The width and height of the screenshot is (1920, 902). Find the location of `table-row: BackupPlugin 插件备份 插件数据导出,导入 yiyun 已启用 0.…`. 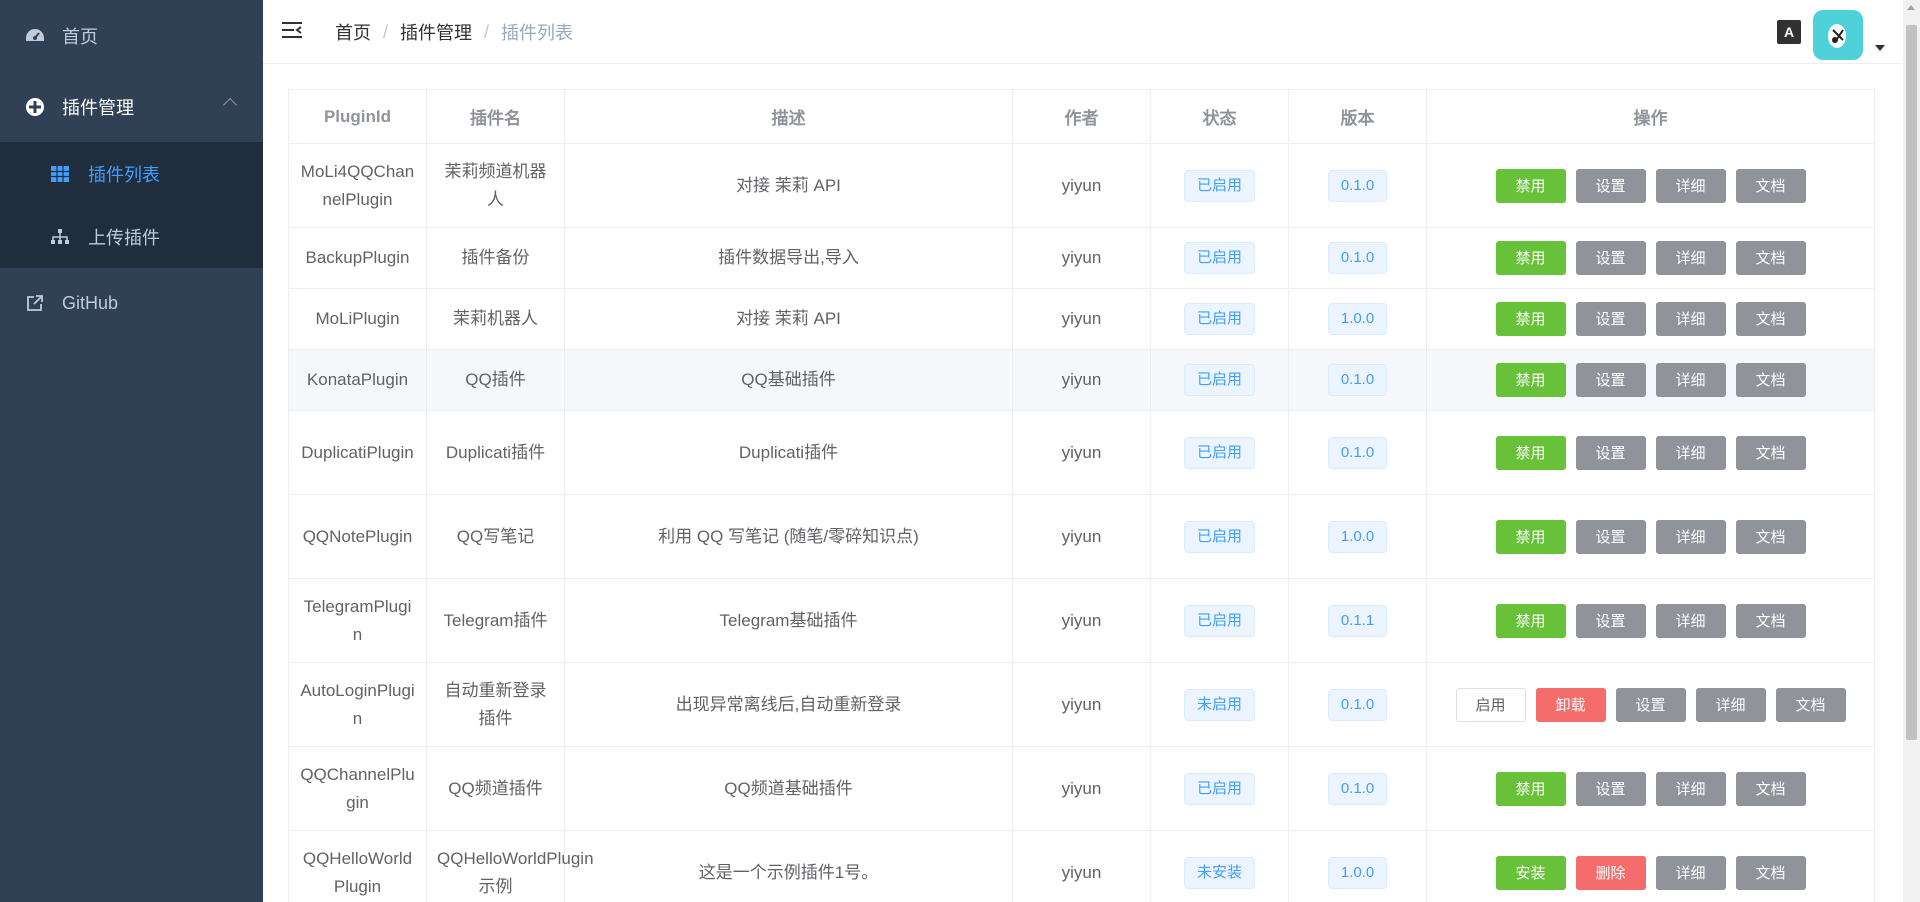

table-row: BackupPlugin 插件备份 插件数据导出,导入 yiyun 已启用 0.… is located at coordinates (1081, 258).